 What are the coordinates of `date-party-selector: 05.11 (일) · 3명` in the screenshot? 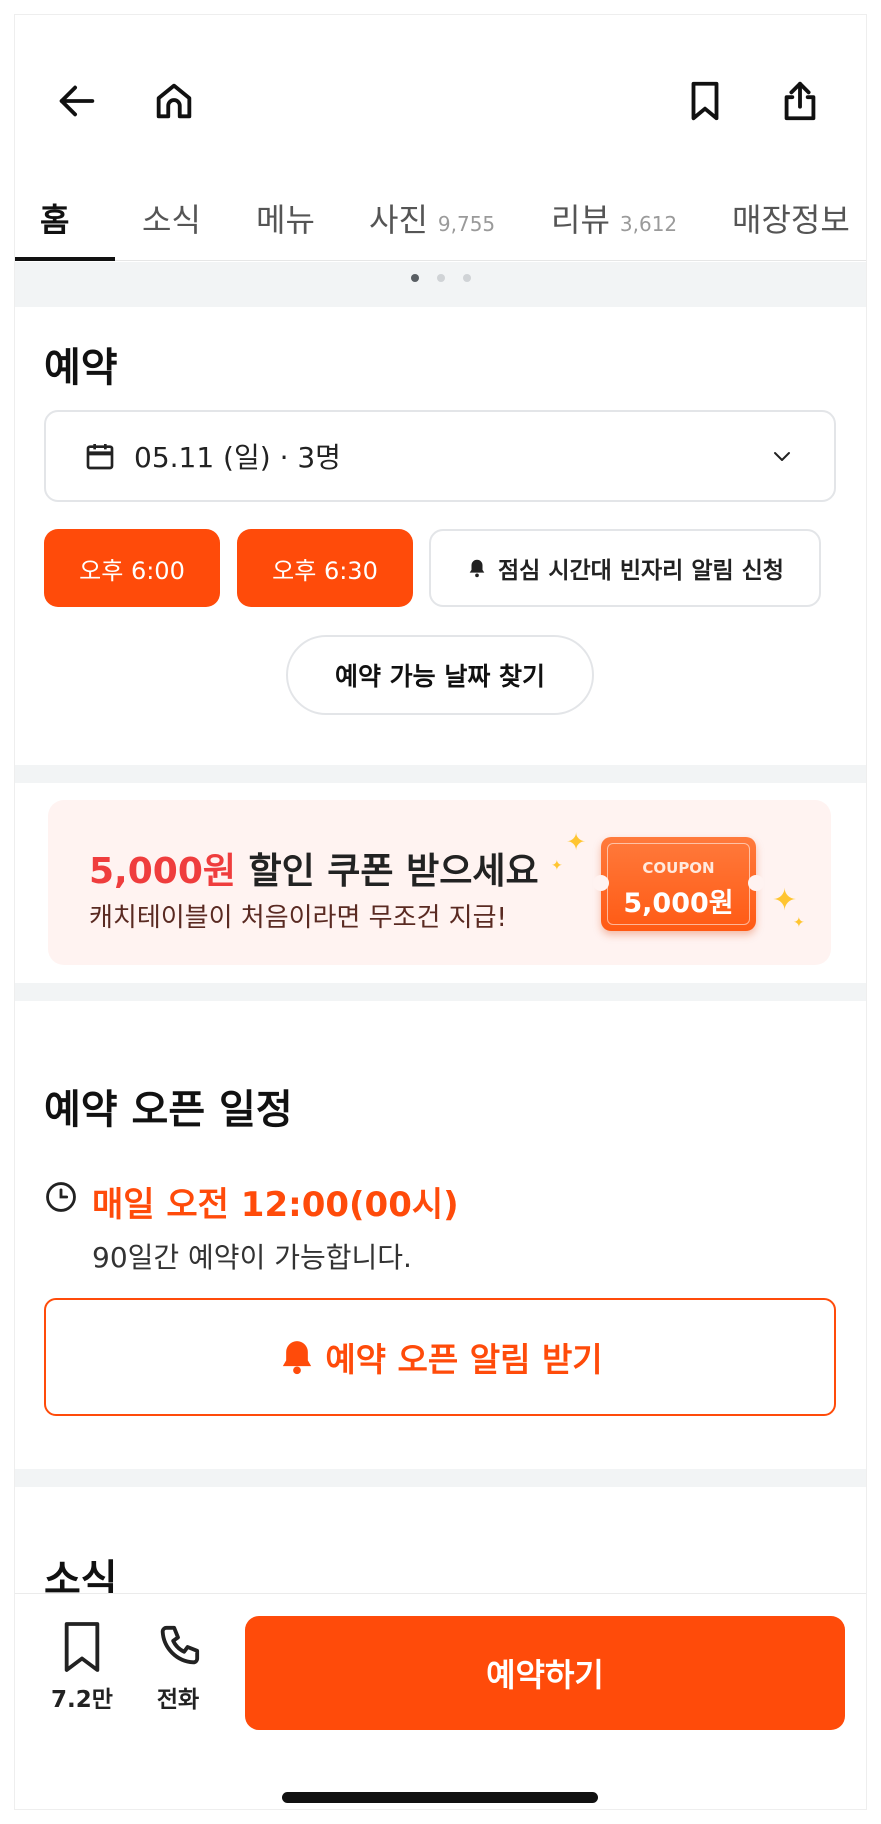 It's located at (440, 456).